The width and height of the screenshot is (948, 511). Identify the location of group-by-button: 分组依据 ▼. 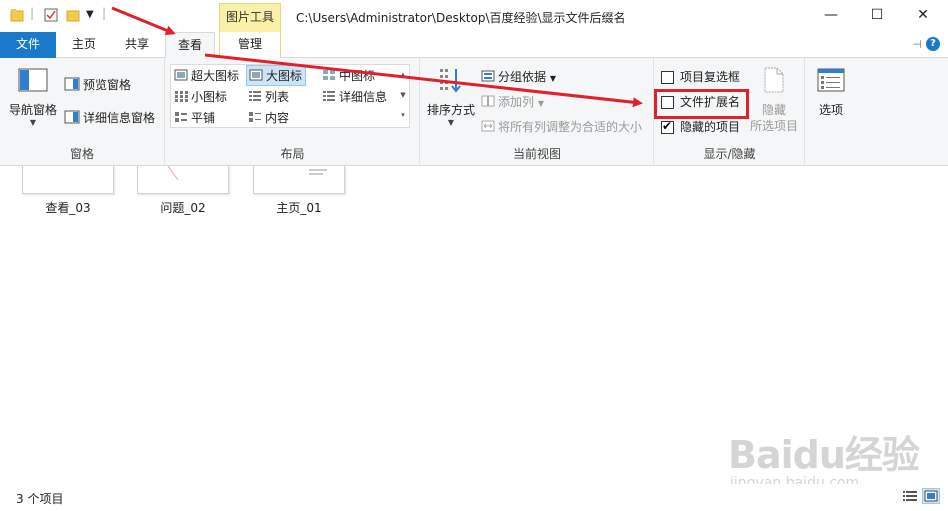
(518, 76).